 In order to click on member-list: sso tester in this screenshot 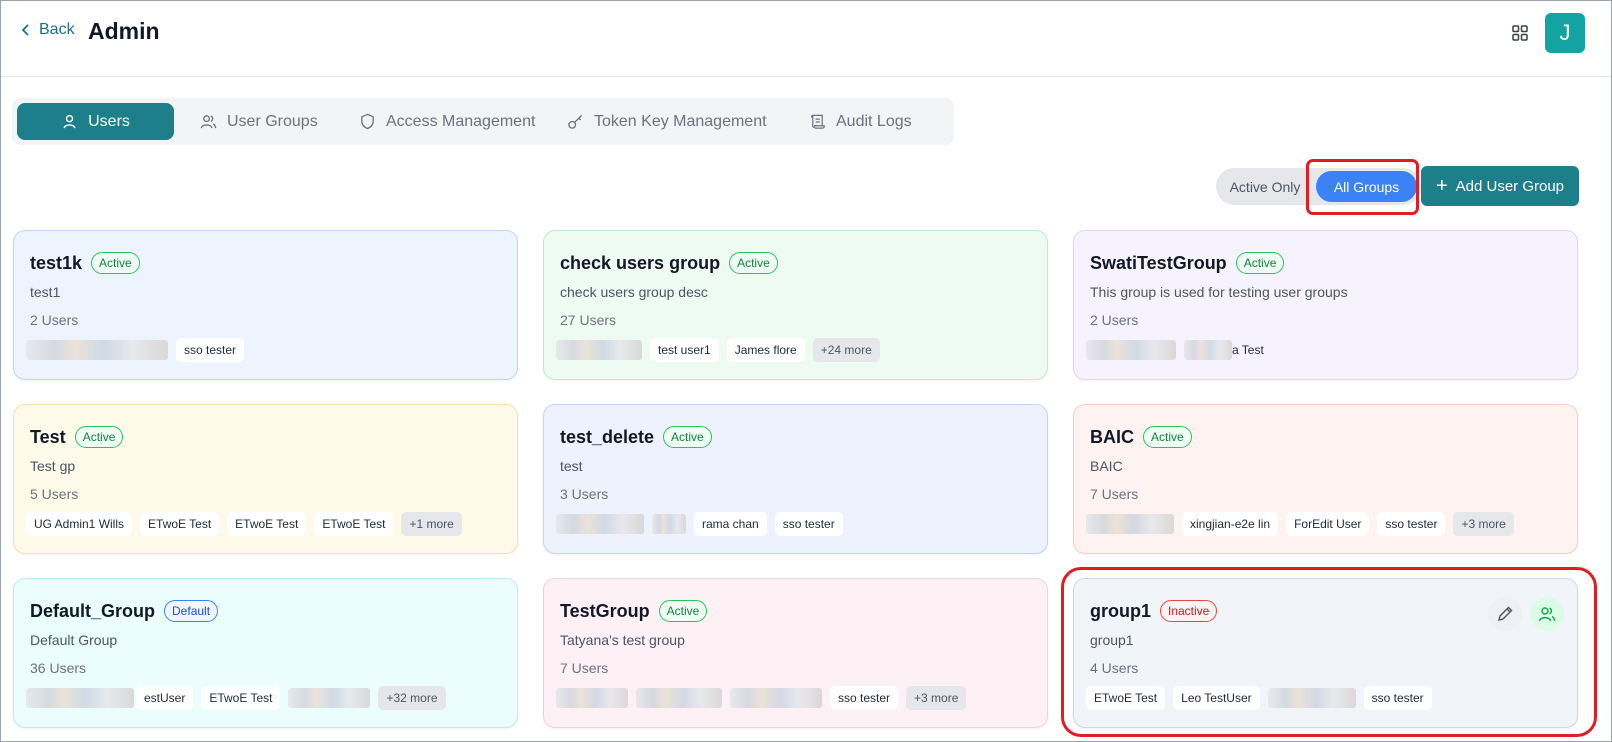, I will do `click(135, 350)`.